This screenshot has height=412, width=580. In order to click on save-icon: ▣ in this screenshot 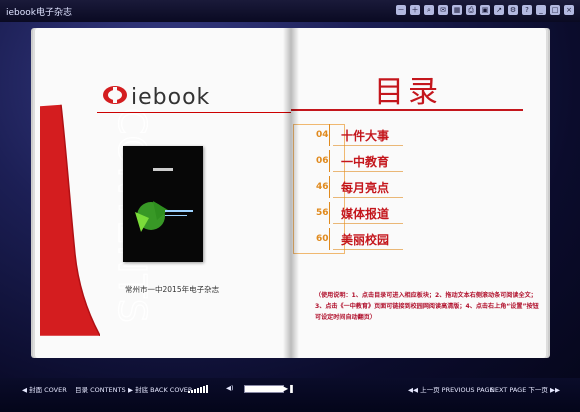, I will do `click(485, 10)`.